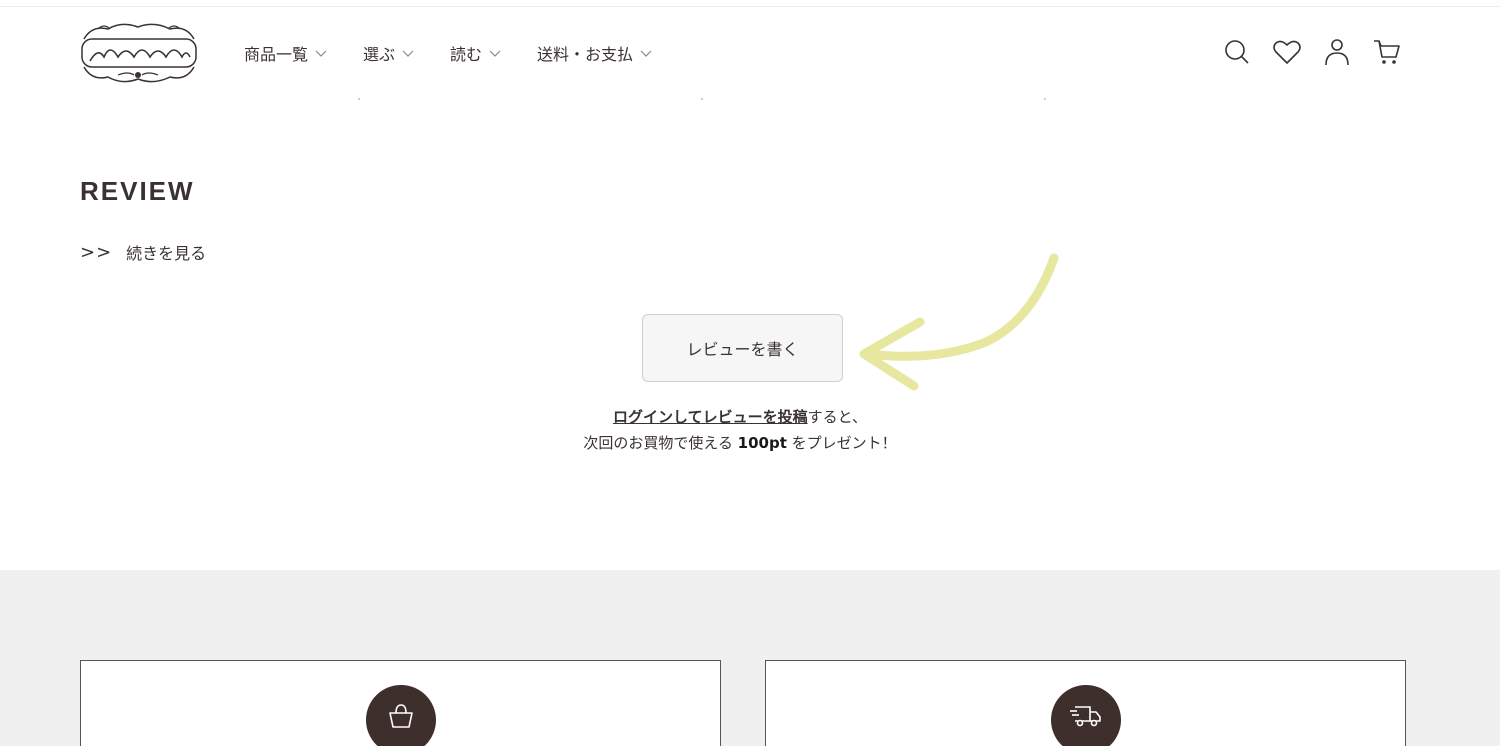 Image resolution: width=1500 pixels, height=746 pixels. What do you see at coordinates (959, 322) in the screenshot?
I see `annotation-arrow-icon` at bounding box center [959, 322].